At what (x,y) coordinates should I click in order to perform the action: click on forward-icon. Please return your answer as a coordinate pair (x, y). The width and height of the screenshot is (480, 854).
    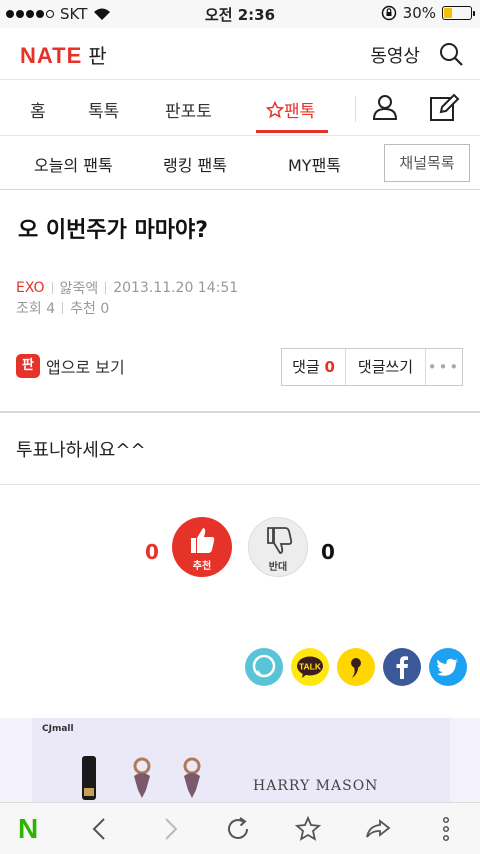
    Looking at the image, I should click on (170, 829).